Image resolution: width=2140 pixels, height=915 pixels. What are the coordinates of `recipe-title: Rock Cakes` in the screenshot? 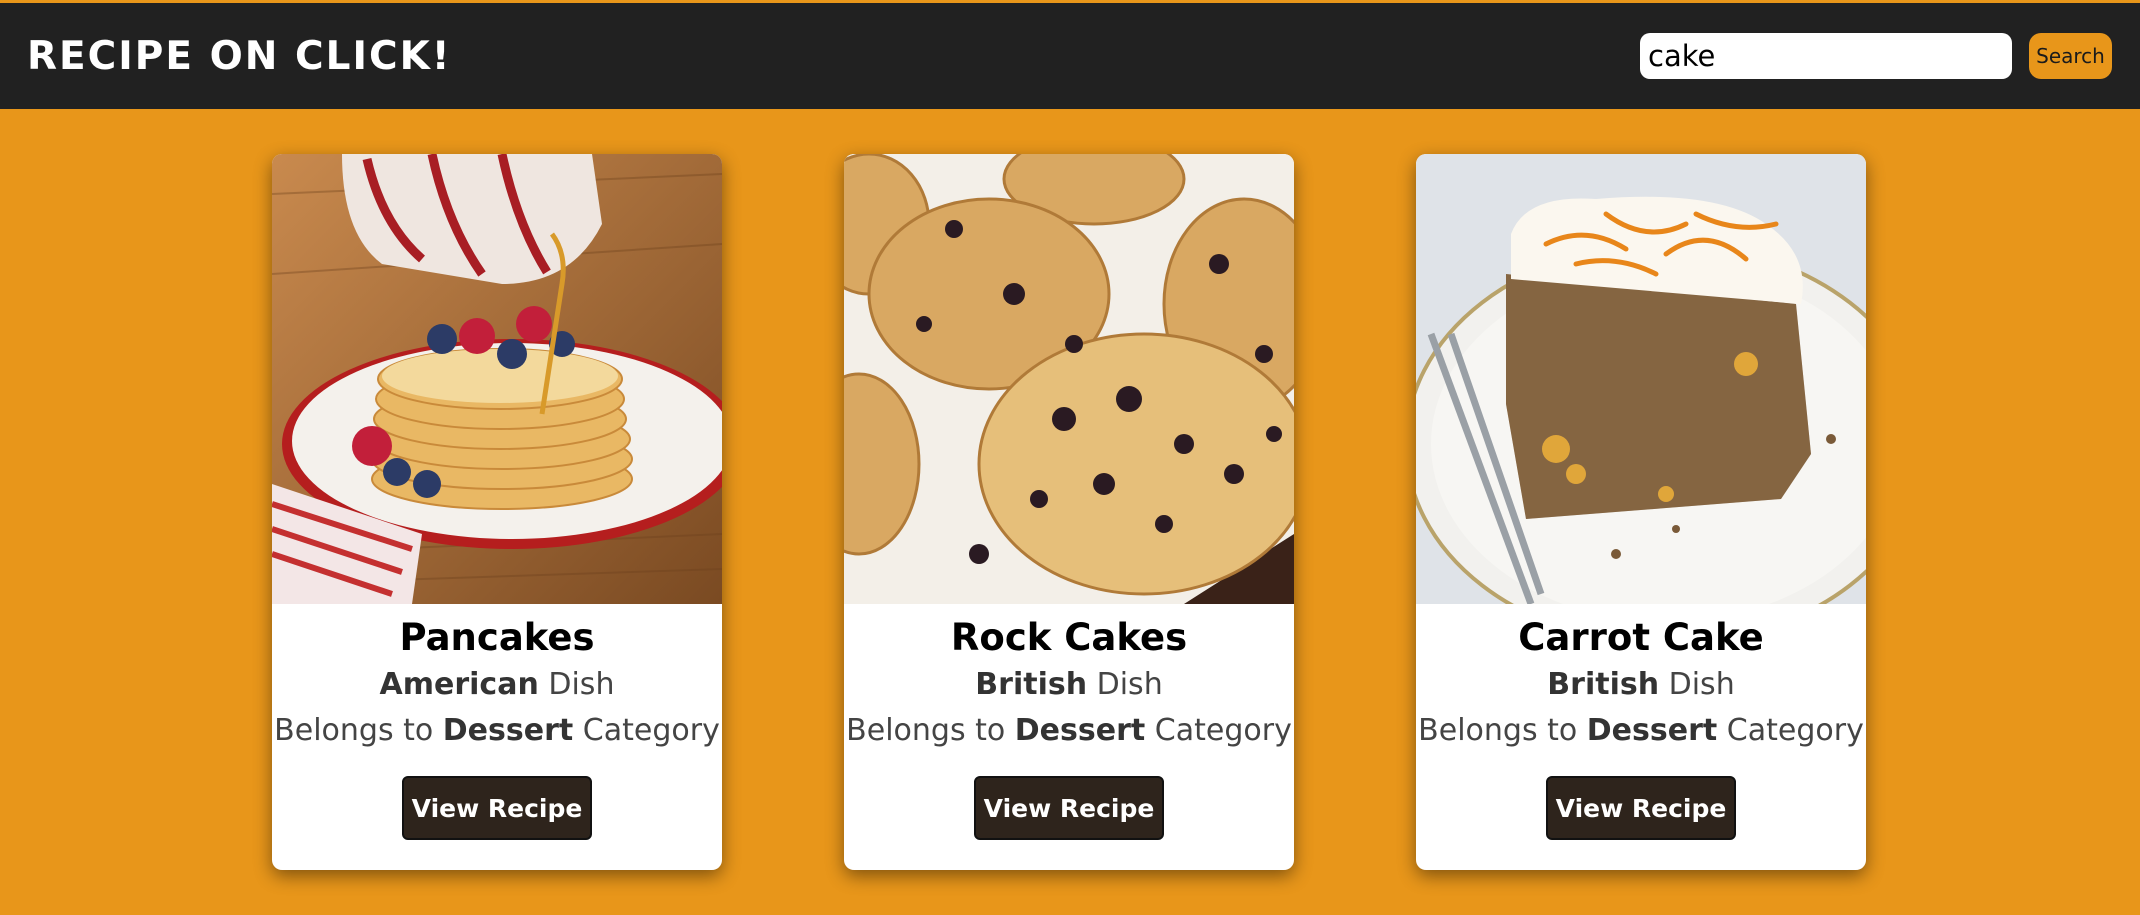 It's located at (1069, 637).